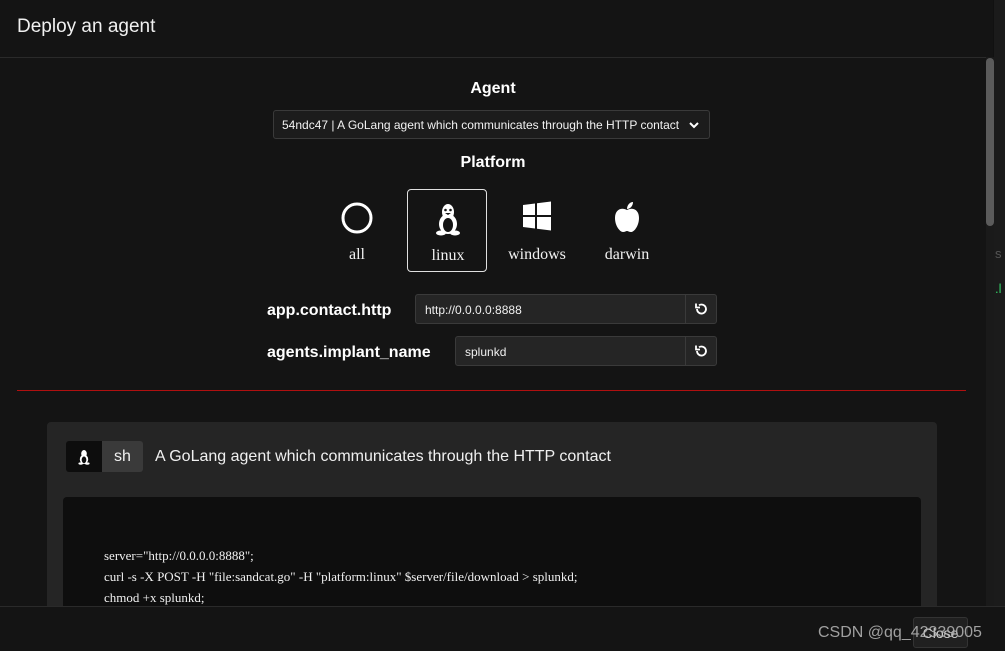 Image resolution: width=1005 pixels, height=651 pixels. Describe the element at coordinates (122, 456) in the screenshot. I see `executor-tag: sh` at that location.